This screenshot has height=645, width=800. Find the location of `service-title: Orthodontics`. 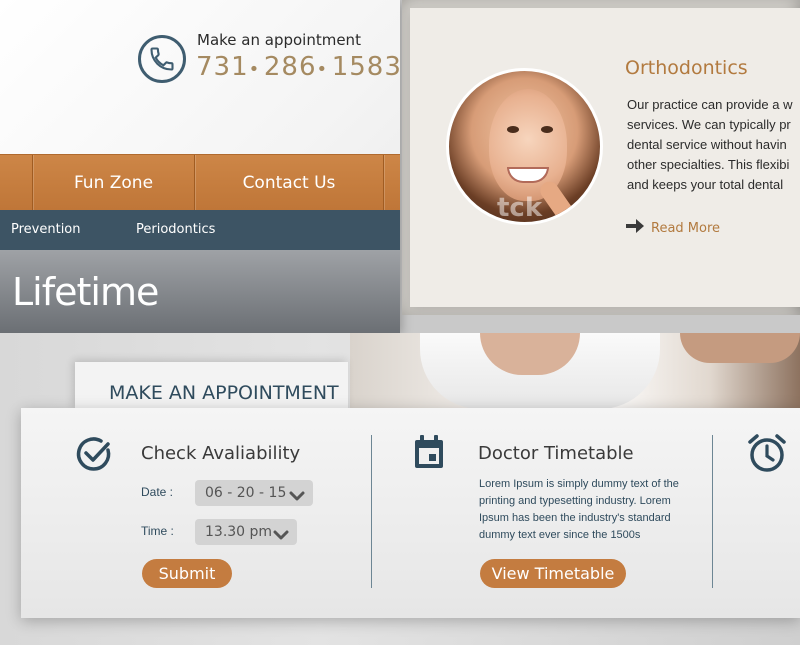

service-title: Orthodontics is located at coordinates (686, 68).